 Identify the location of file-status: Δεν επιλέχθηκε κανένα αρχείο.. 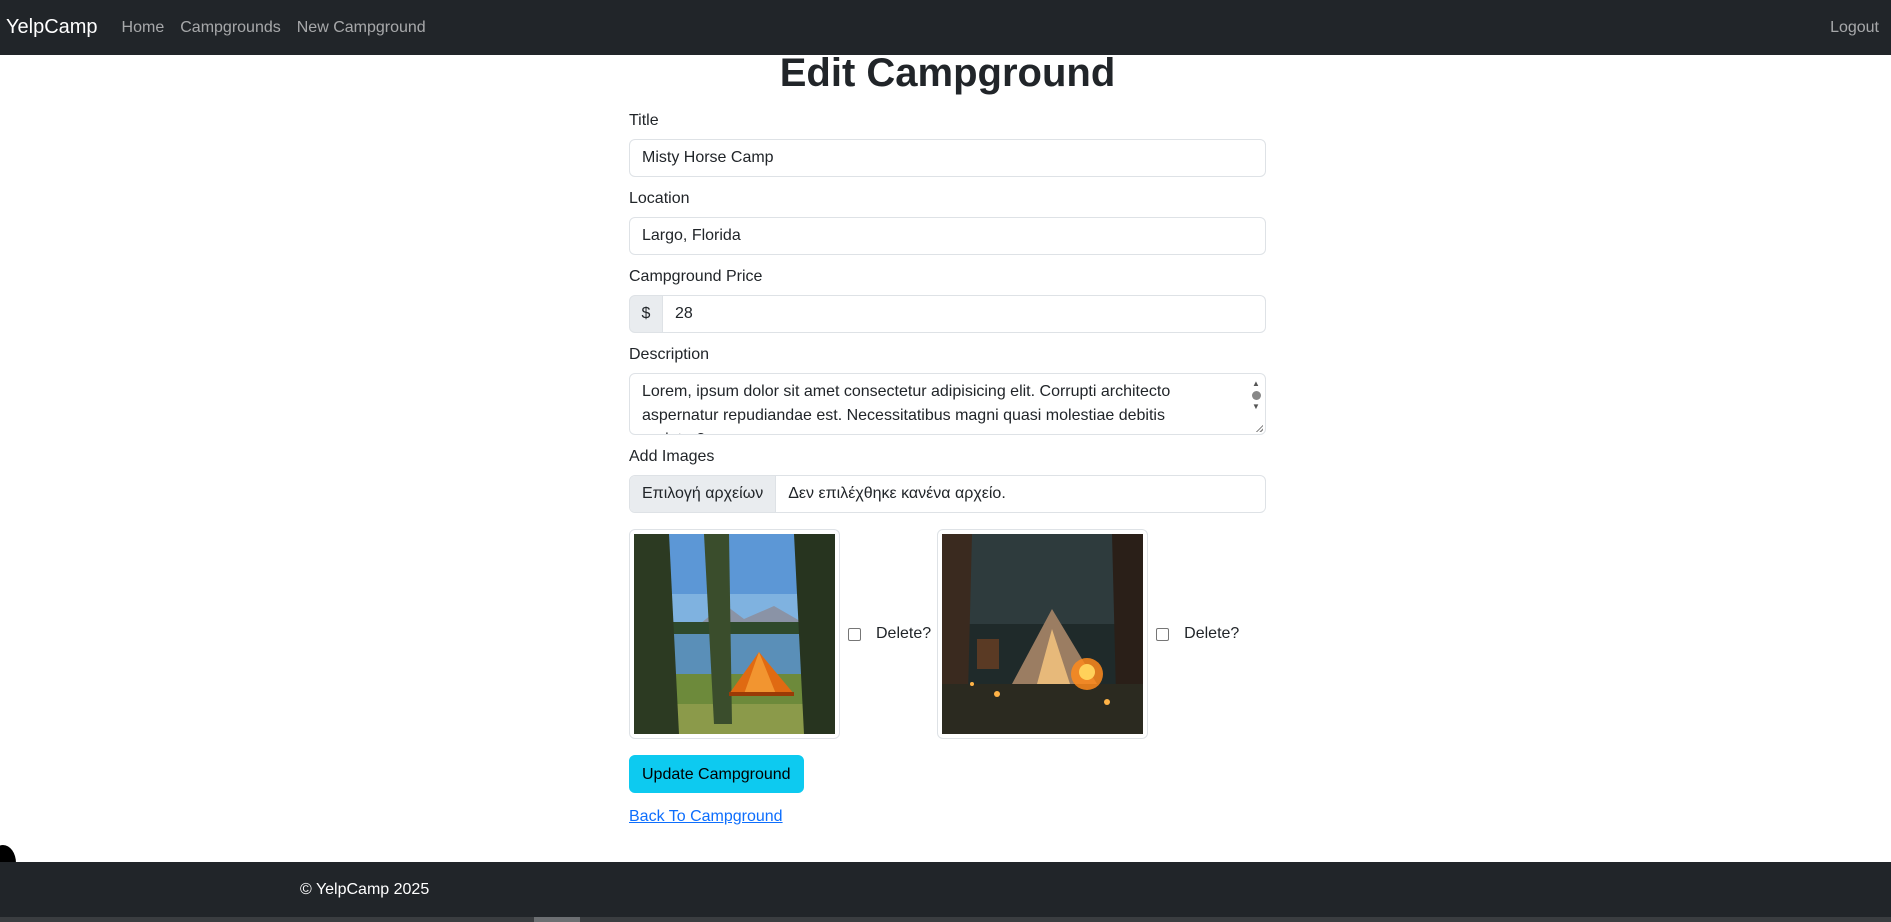
(897, 493).